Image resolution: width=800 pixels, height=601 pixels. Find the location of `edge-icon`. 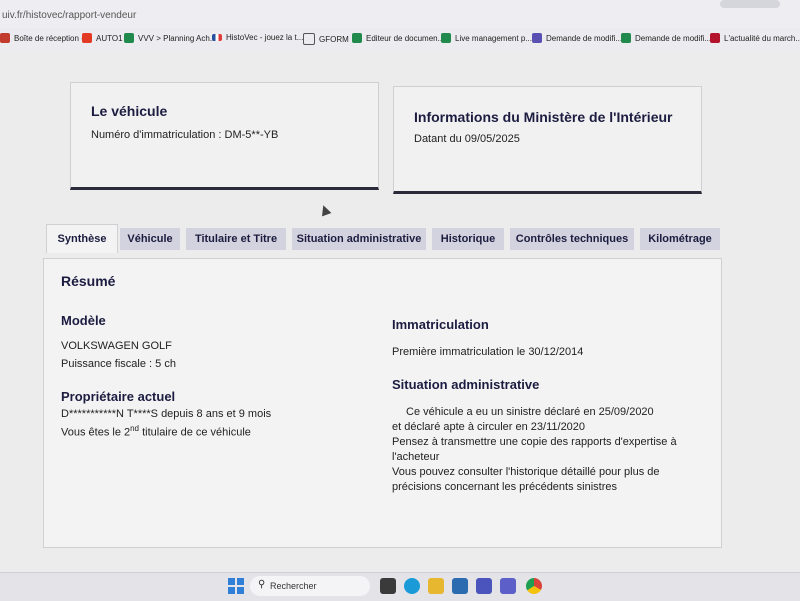

edge-icon is located at coordinates (412, 586).